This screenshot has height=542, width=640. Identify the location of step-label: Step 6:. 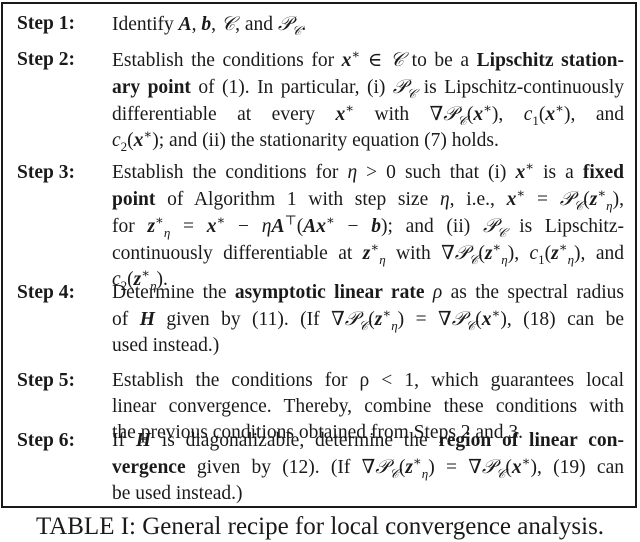
(46, 440).